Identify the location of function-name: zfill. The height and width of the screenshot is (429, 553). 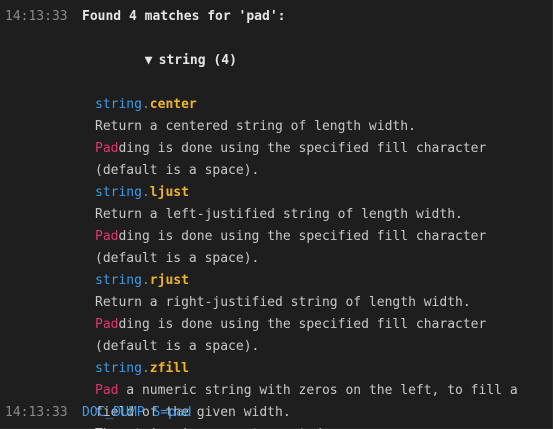
(169, 368).